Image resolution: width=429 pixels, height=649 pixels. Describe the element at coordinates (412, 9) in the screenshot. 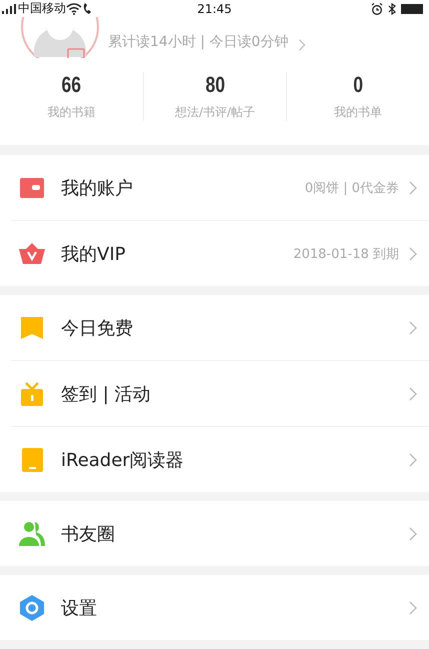

I see `battery-icon` at that location.